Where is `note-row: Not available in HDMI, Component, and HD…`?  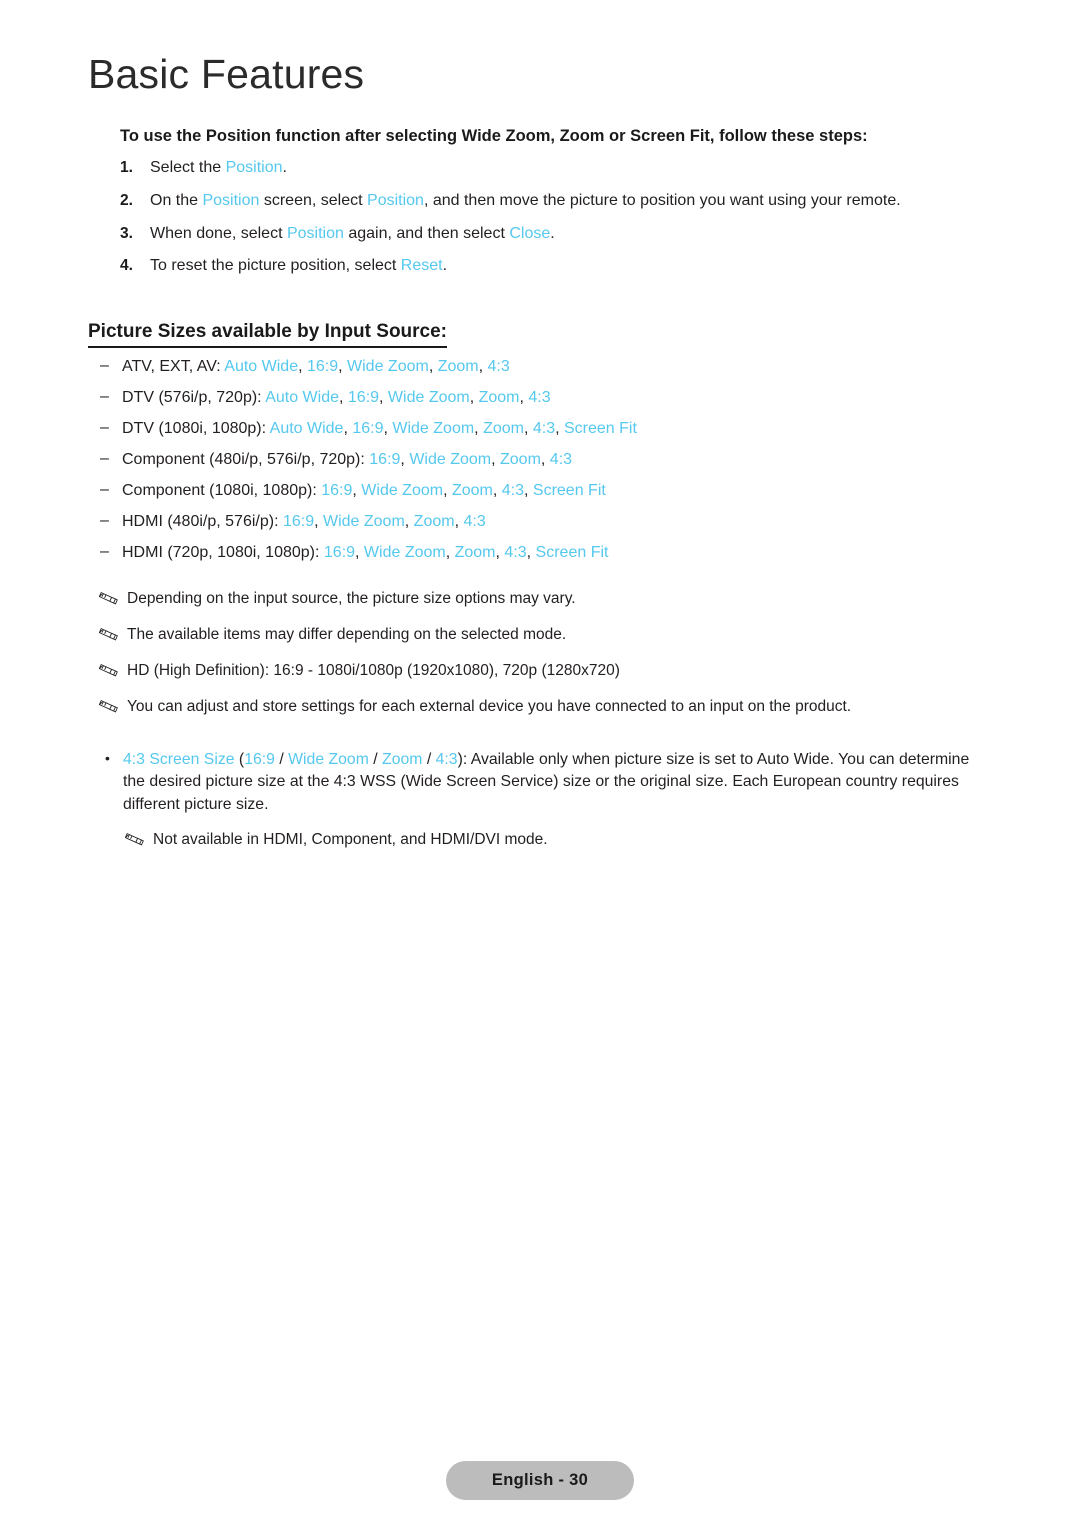 note-row: Not available in HDMI, Component, and HD… is located at coordinates (553, 840).